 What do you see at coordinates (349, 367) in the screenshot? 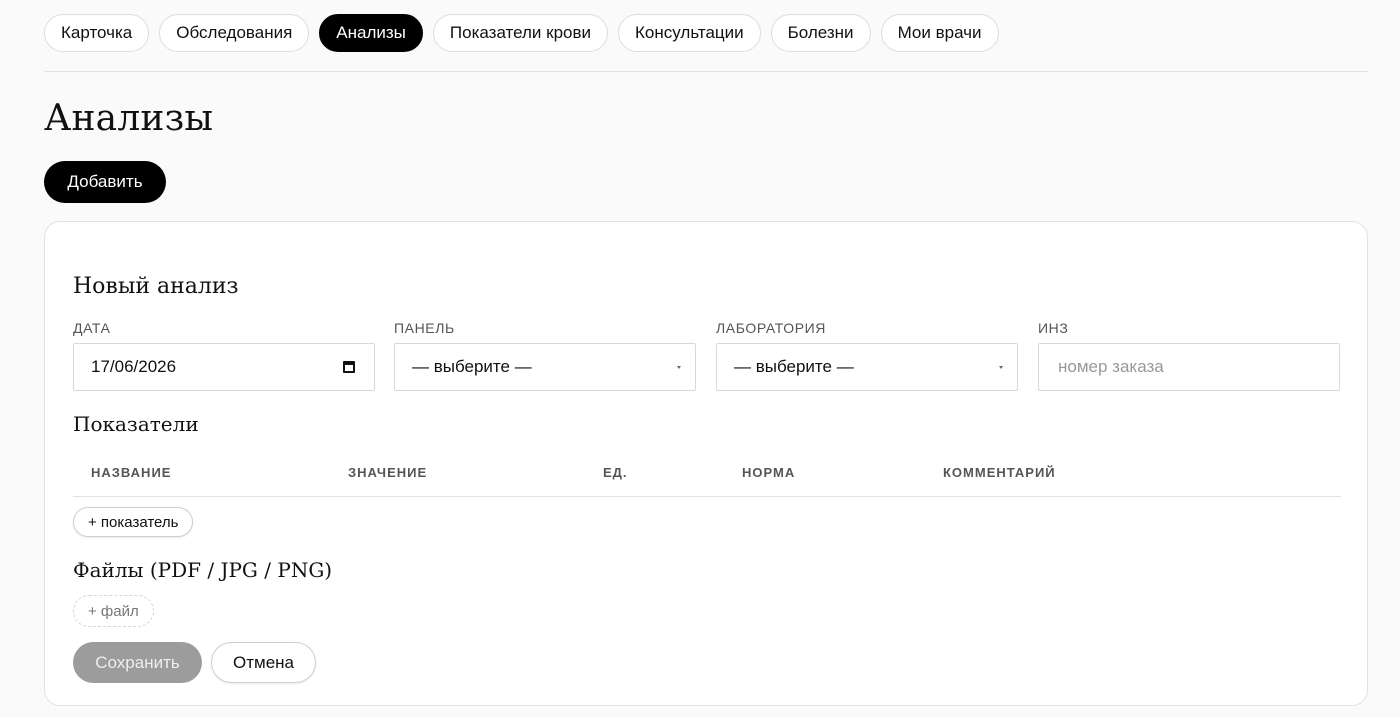
I see `calendar-icon` at bounding box center [349, 367].